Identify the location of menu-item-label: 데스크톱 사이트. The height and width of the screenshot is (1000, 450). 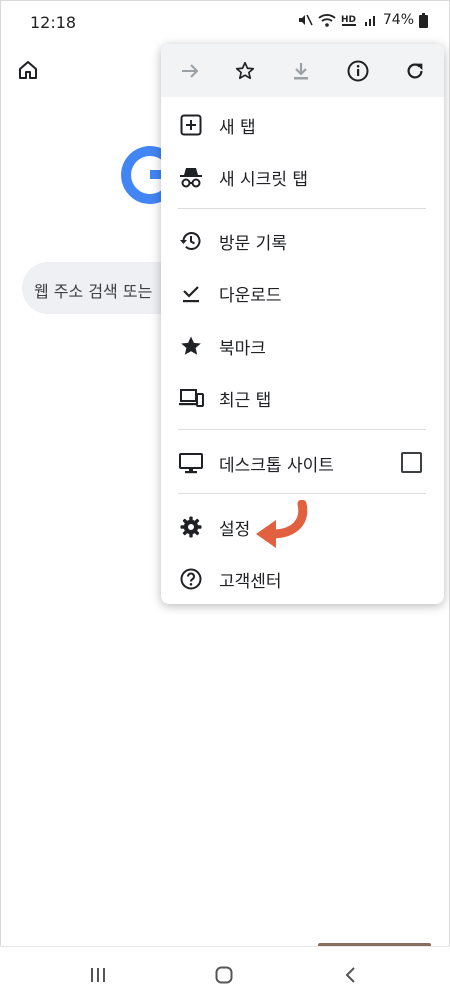
(276, 466).